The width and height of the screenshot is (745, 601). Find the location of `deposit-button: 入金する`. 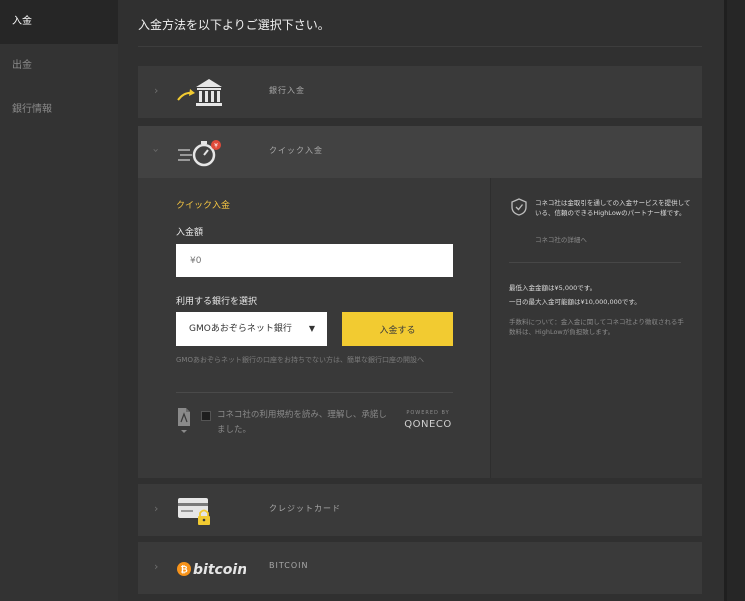

deposit-button: 入金する is located at coordinates (397, 329).